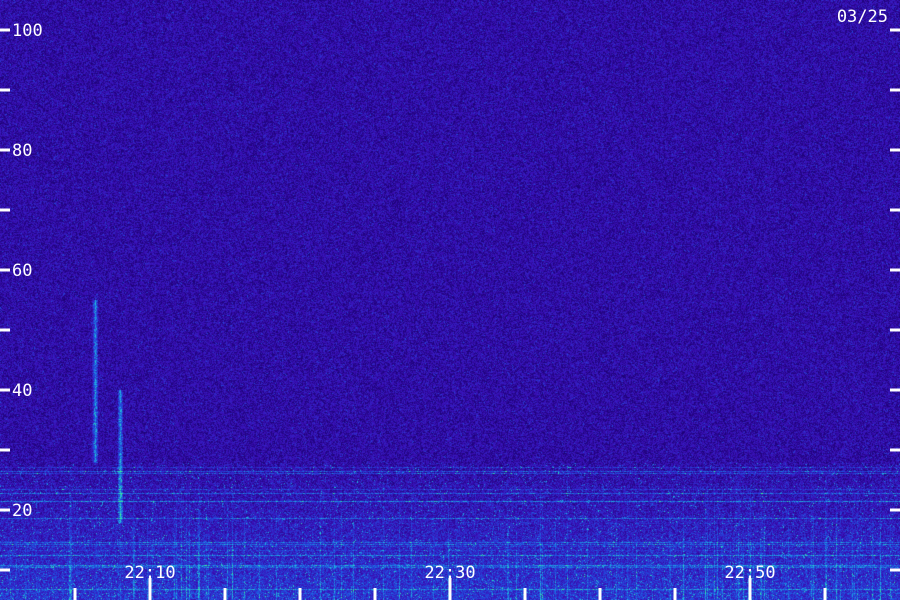 Image resolution: width=900 pixels, height=600 pixels. What do you see at coordinates (22, 391) in the screenshot?
I see `y-tick-label: 40` at bounding box center [22, 391].